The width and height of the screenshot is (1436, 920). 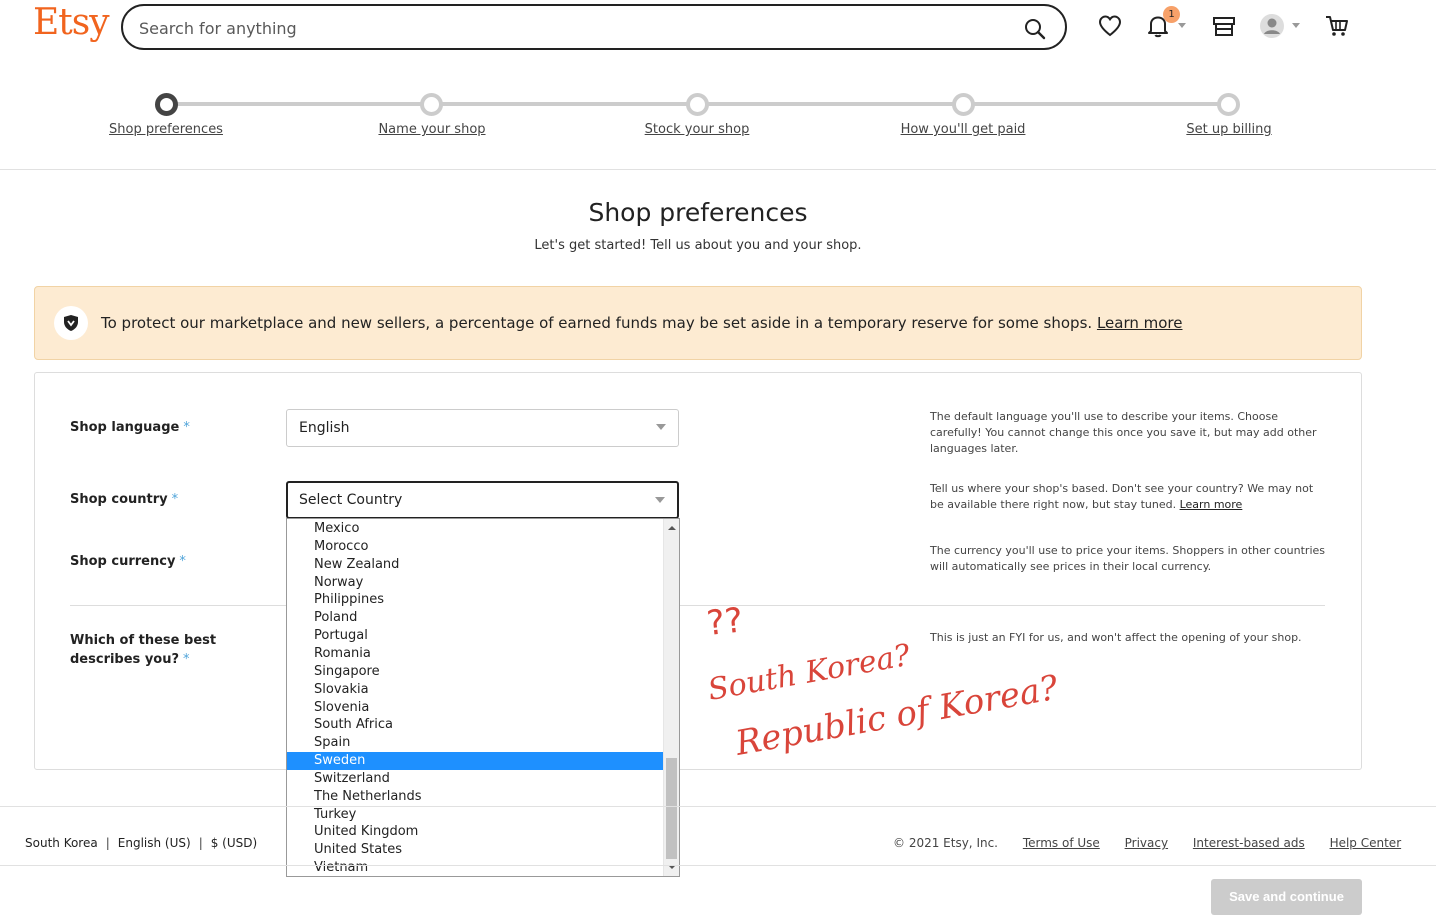 I want to click on step-dot-name-your-shop, so click(x=431, y=104).